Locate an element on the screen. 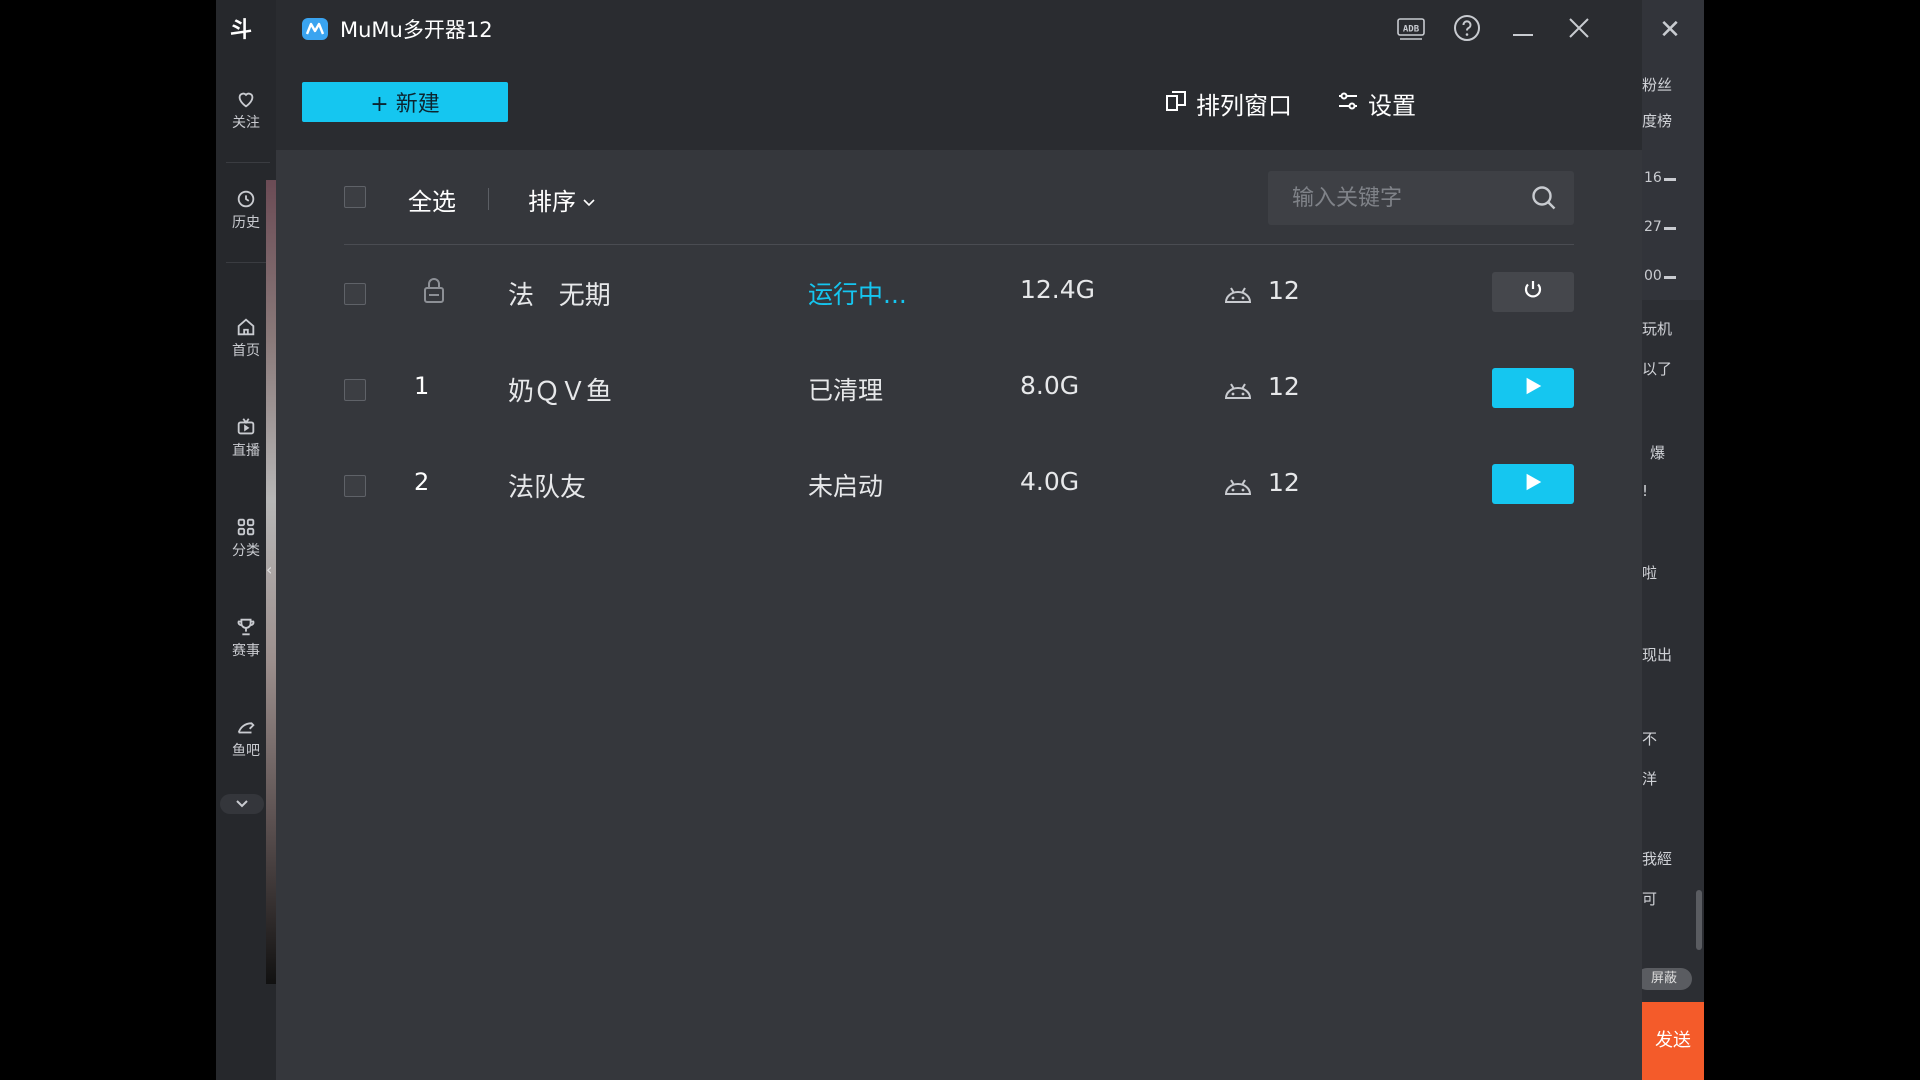 This screenshot has width=1920, height=1080. window-title: MuMu多开器12 is located at coordinates (416, 30).